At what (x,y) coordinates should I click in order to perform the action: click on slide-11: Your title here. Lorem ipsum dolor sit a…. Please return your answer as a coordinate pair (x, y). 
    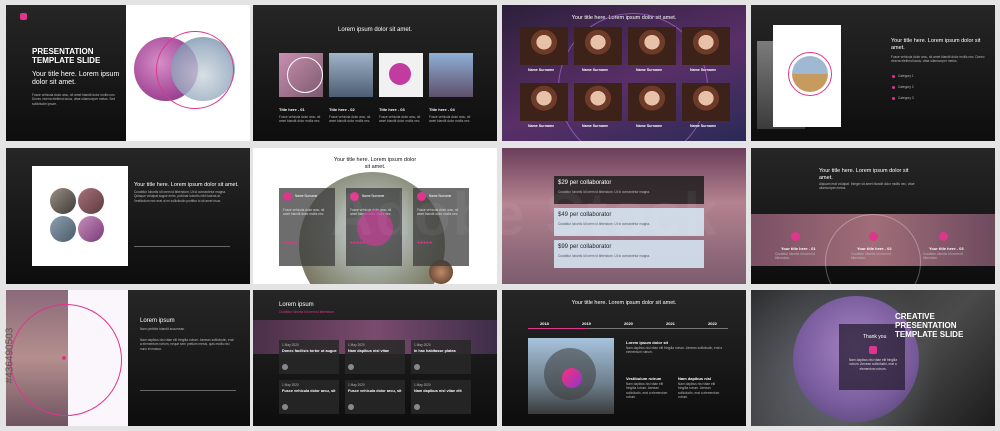
    Looking at the image, I should click on (624, 358).